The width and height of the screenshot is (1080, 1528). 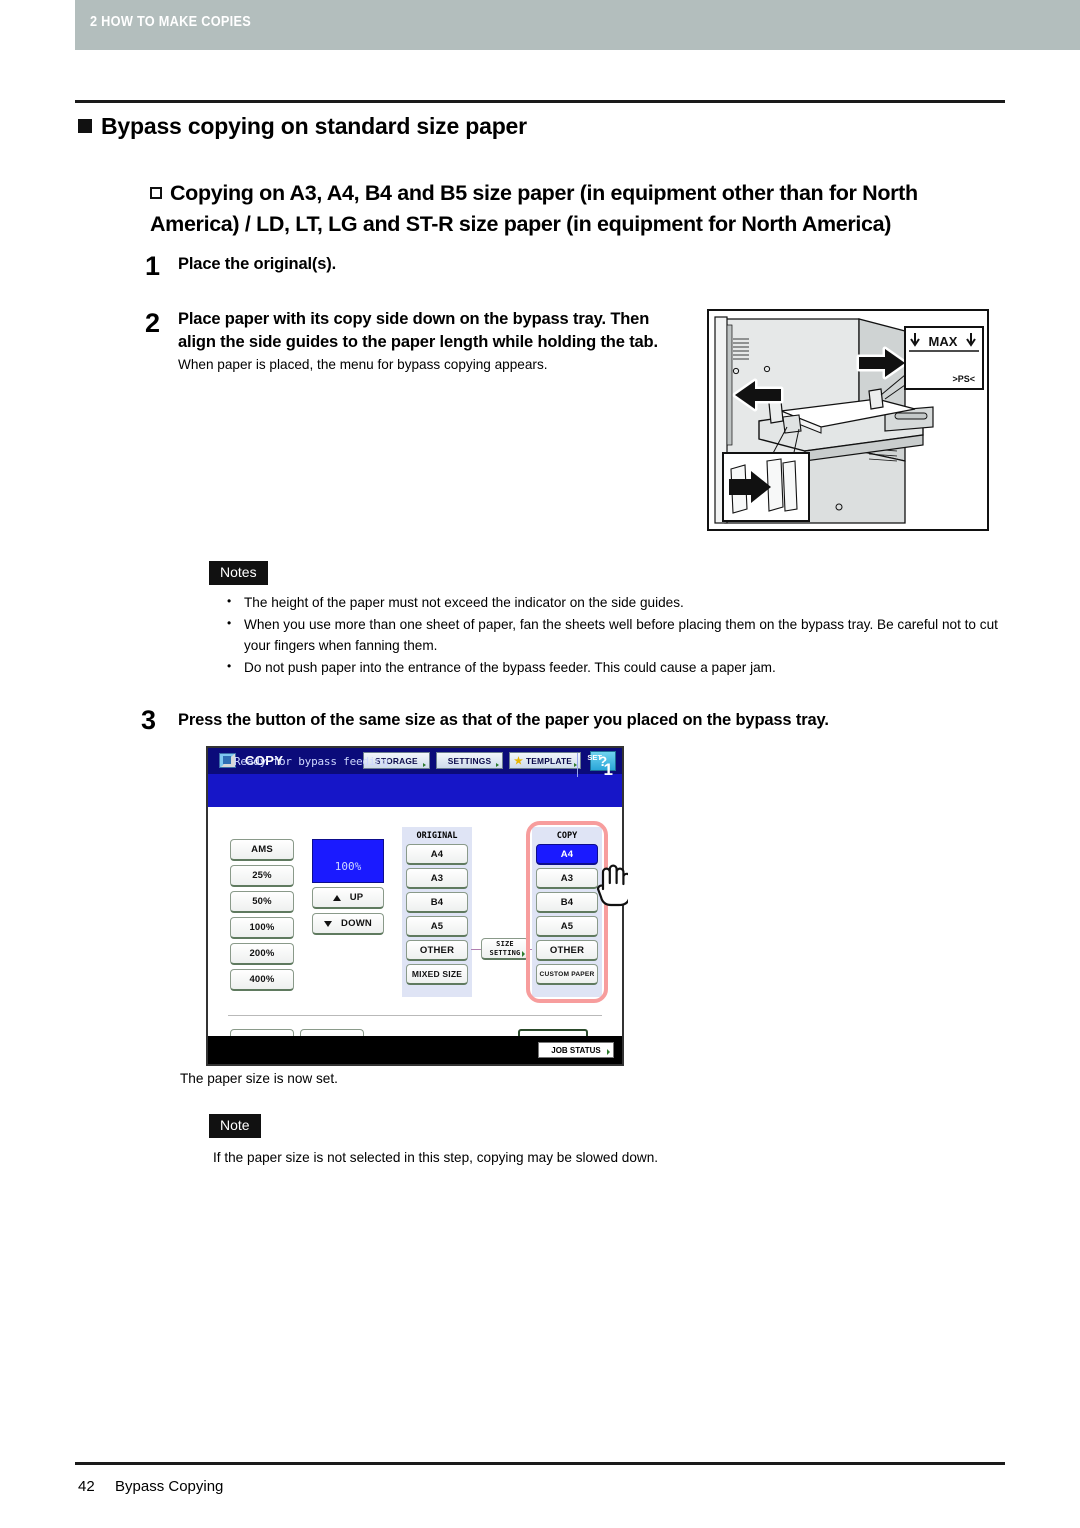 I want to click on lcd-bottom-bar: JOB STATUS, so click(x=415, y=1050).